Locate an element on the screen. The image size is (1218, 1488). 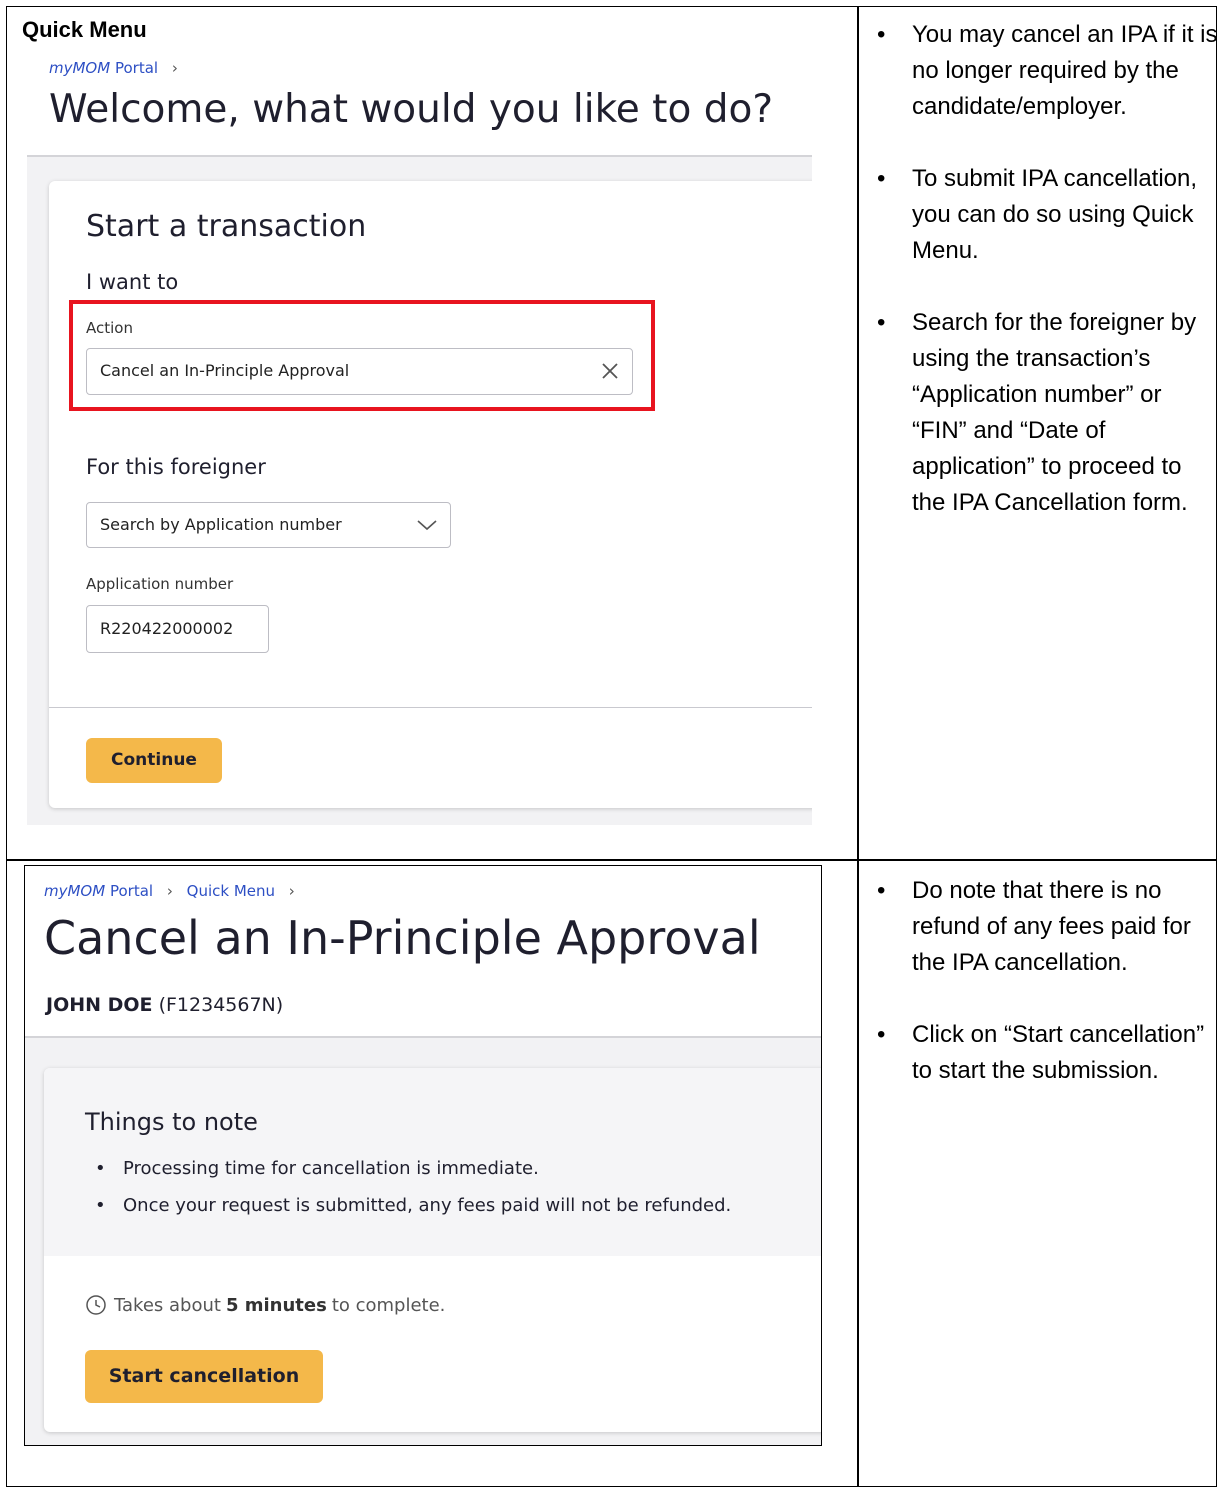
close-icon is located at coordinates (610, 371).